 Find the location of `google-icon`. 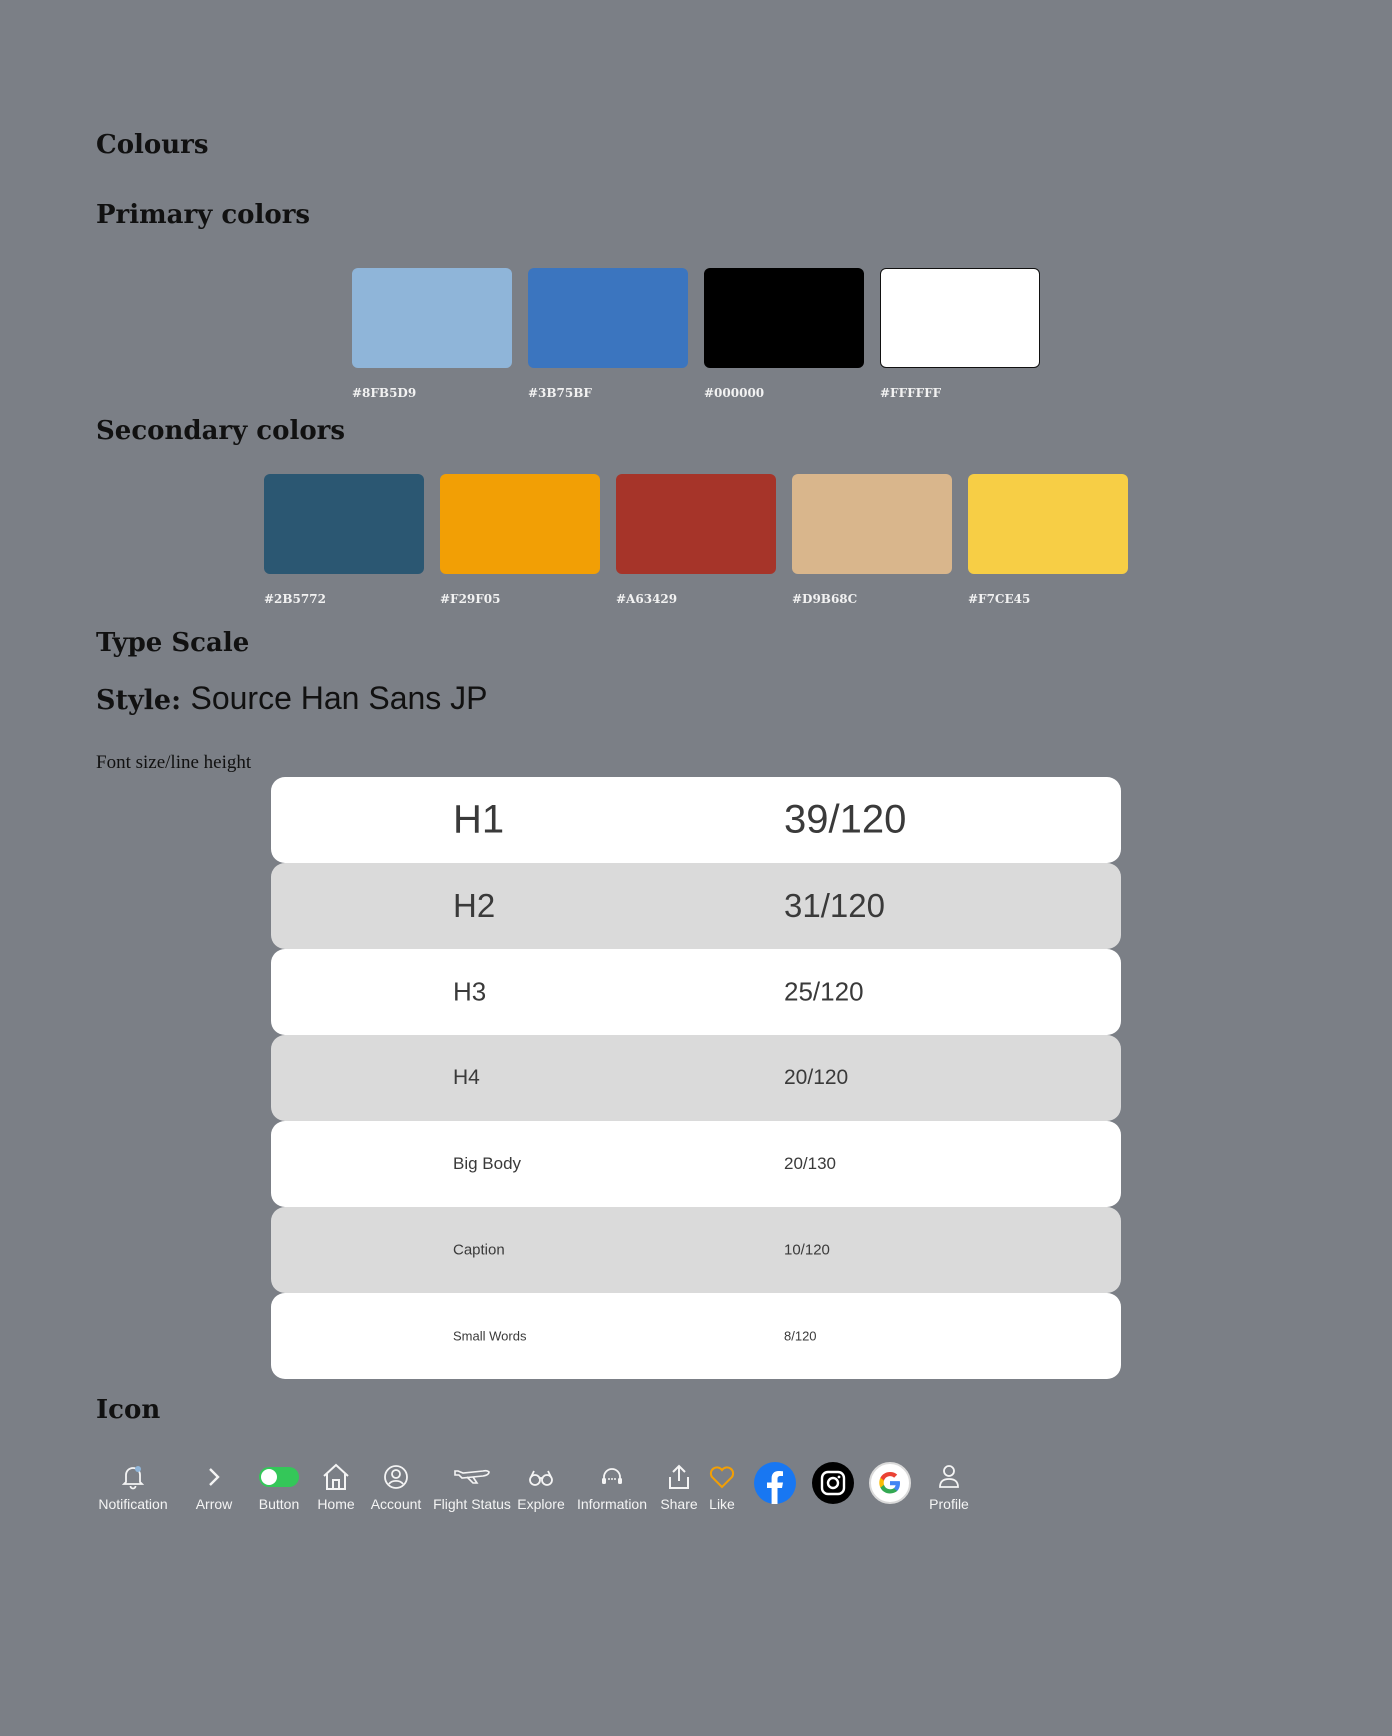

google-icon is located at coordinates (890, 1483).